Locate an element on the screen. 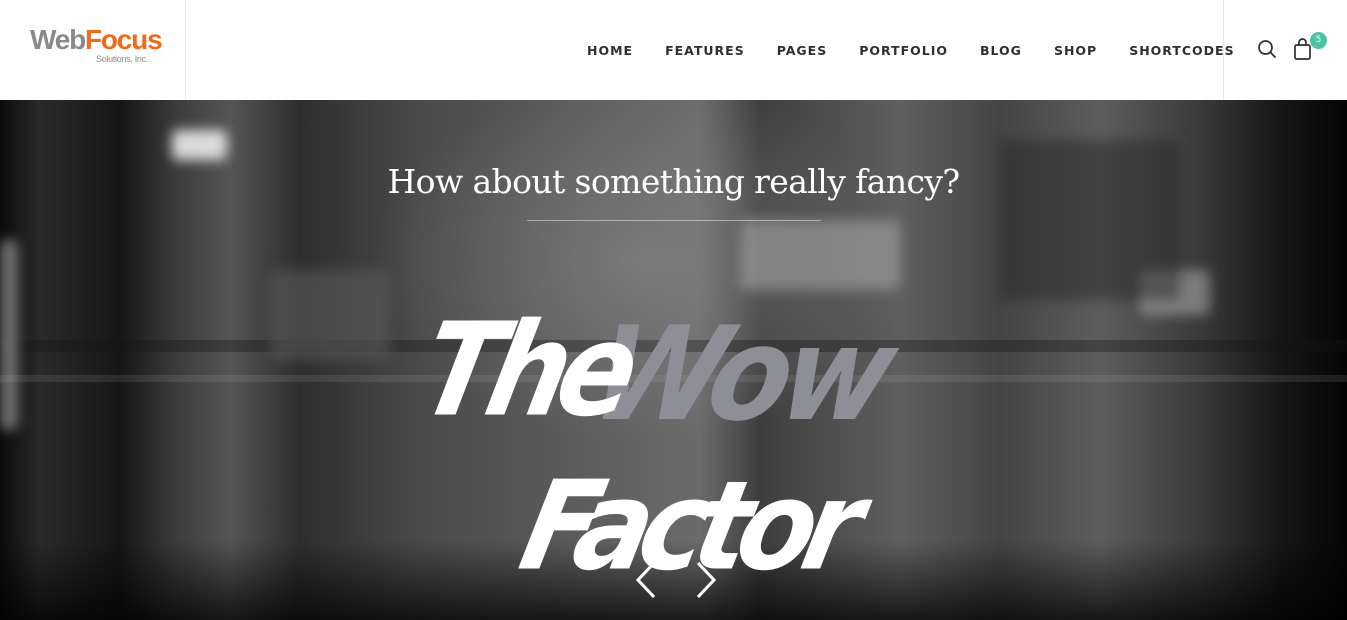 The height and width of the screenshot is (620, 1347). hero-heading: How about something really fancy? is located at coordinates (674, 181).